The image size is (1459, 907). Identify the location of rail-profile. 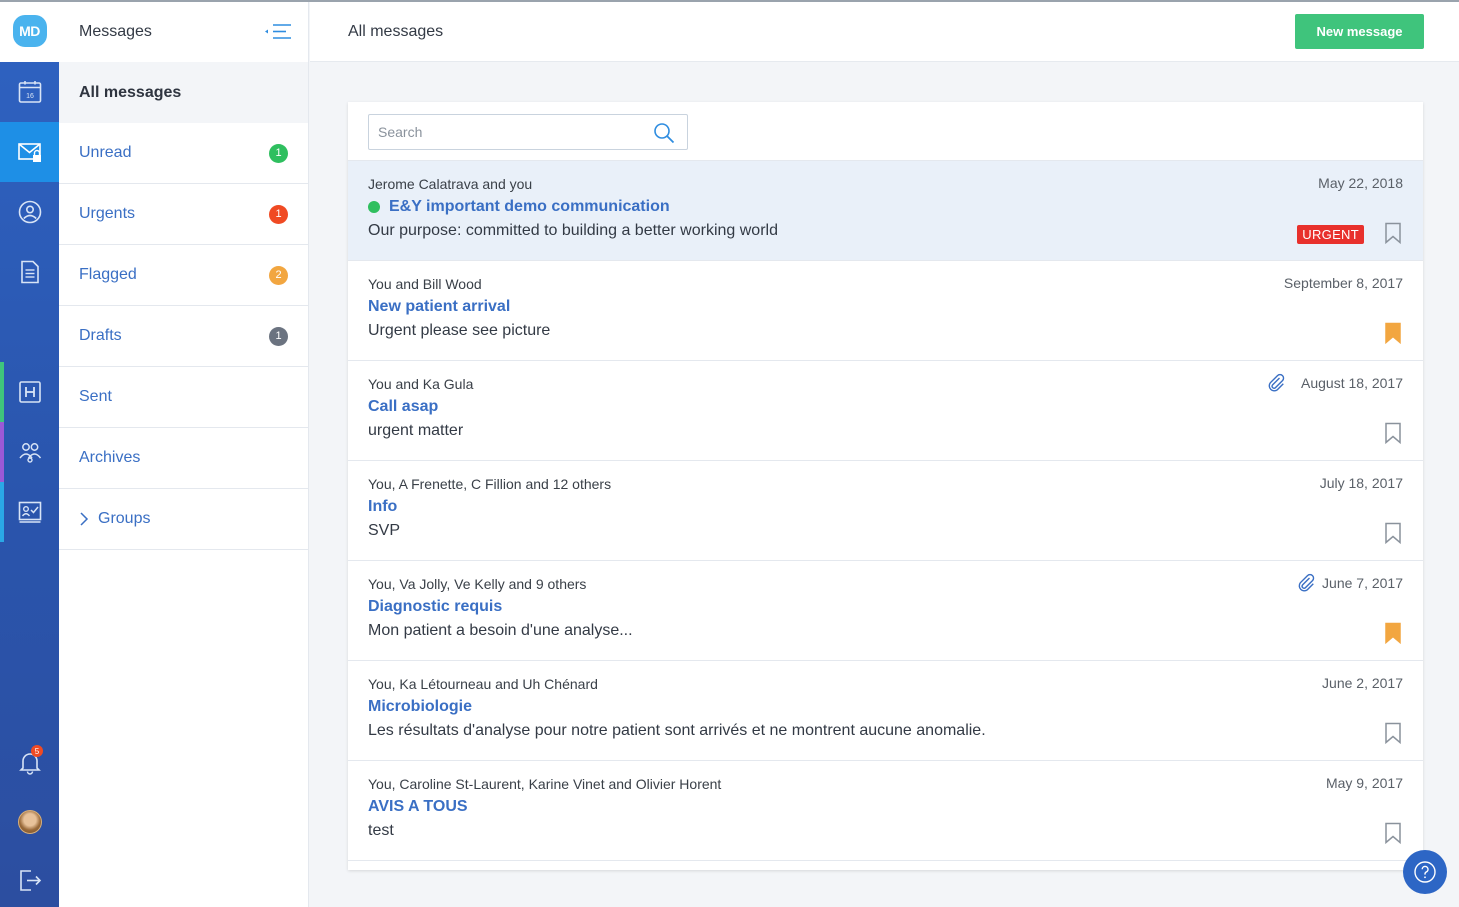
(29, 212).